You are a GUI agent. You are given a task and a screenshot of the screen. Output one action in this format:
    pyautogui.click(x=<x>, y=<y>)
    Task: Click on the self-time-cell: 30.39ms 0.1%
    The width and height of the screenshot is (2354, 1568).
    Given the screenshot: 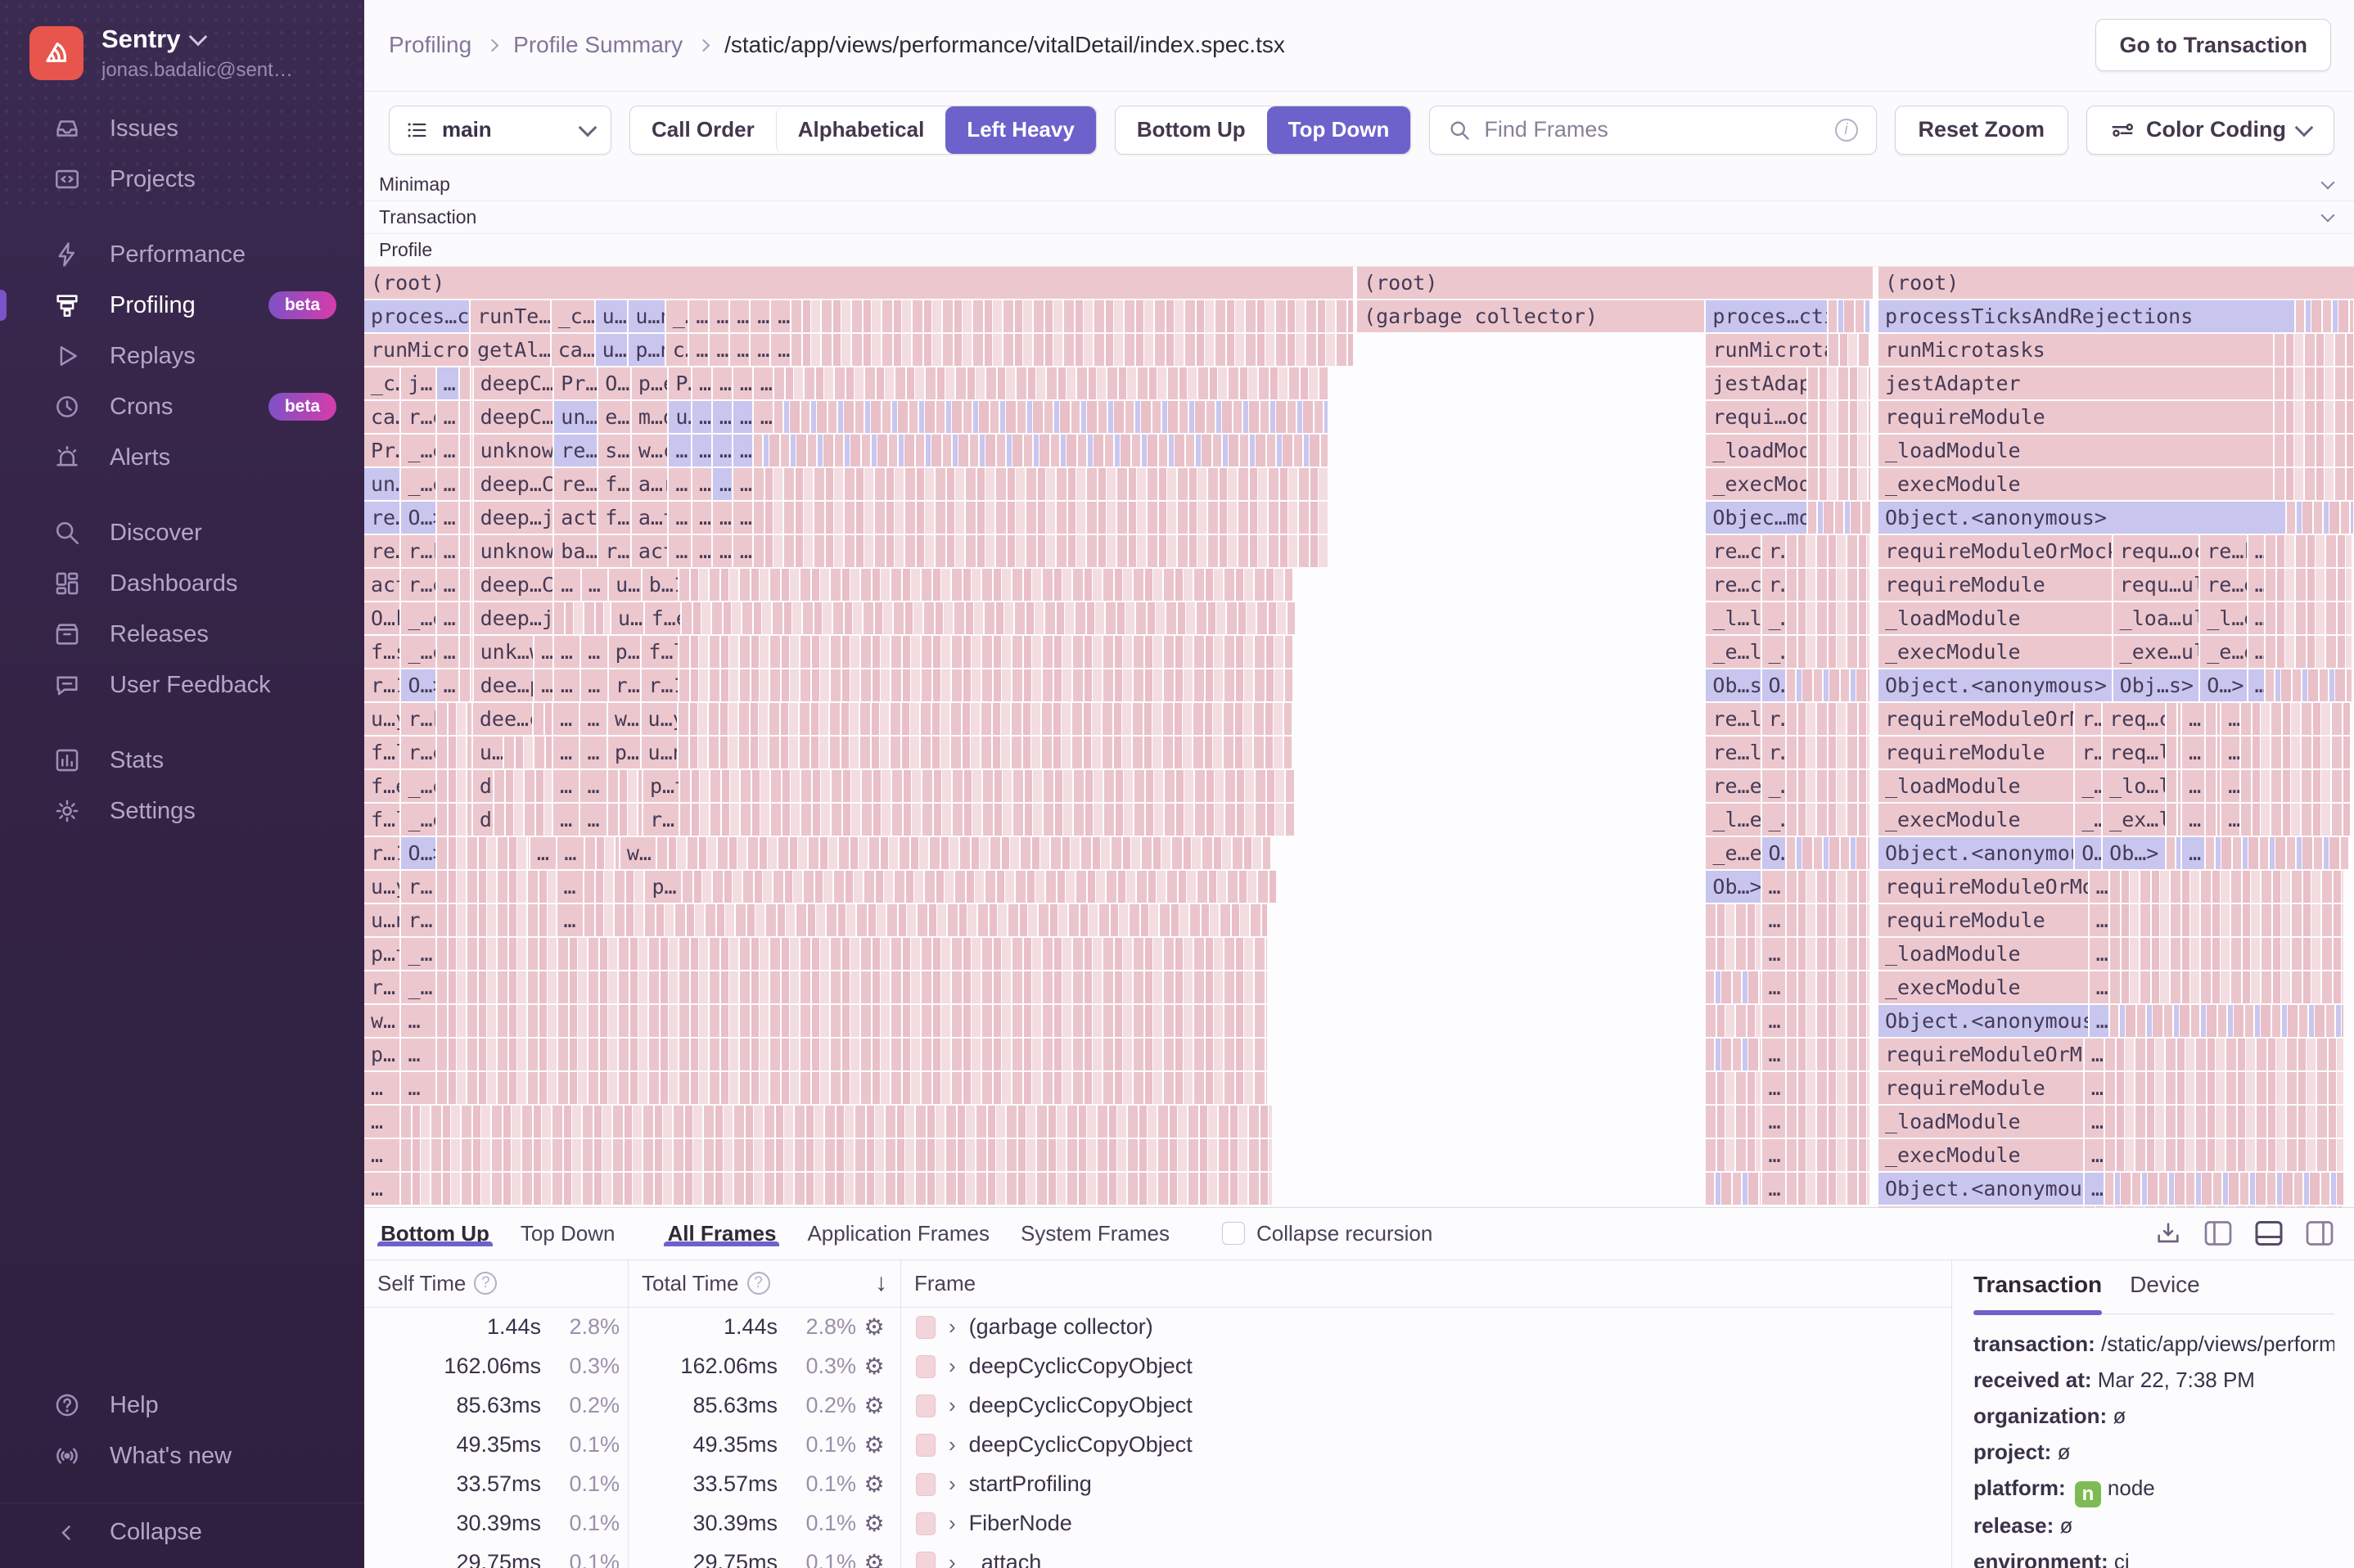 What is the action you would take?
    pyautogui.click(x=496, y=1523)
    